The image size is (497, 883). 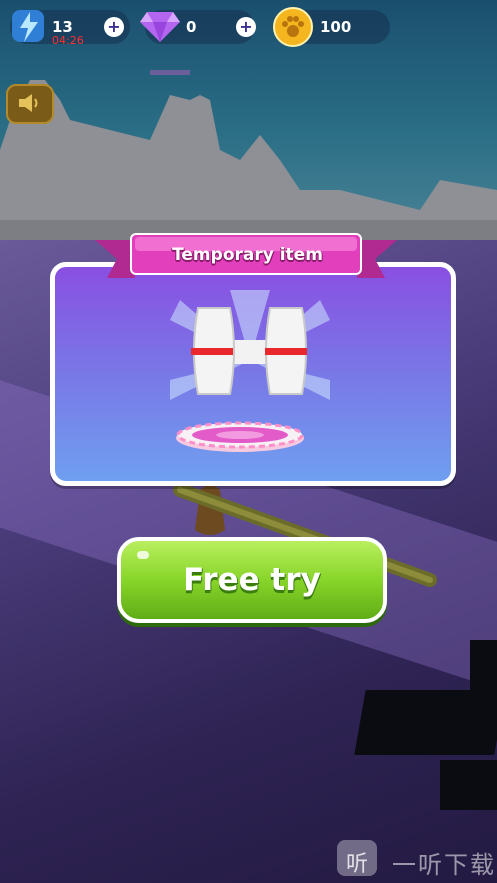 I want to click on speaker-icon, so click(x=28, y=103).